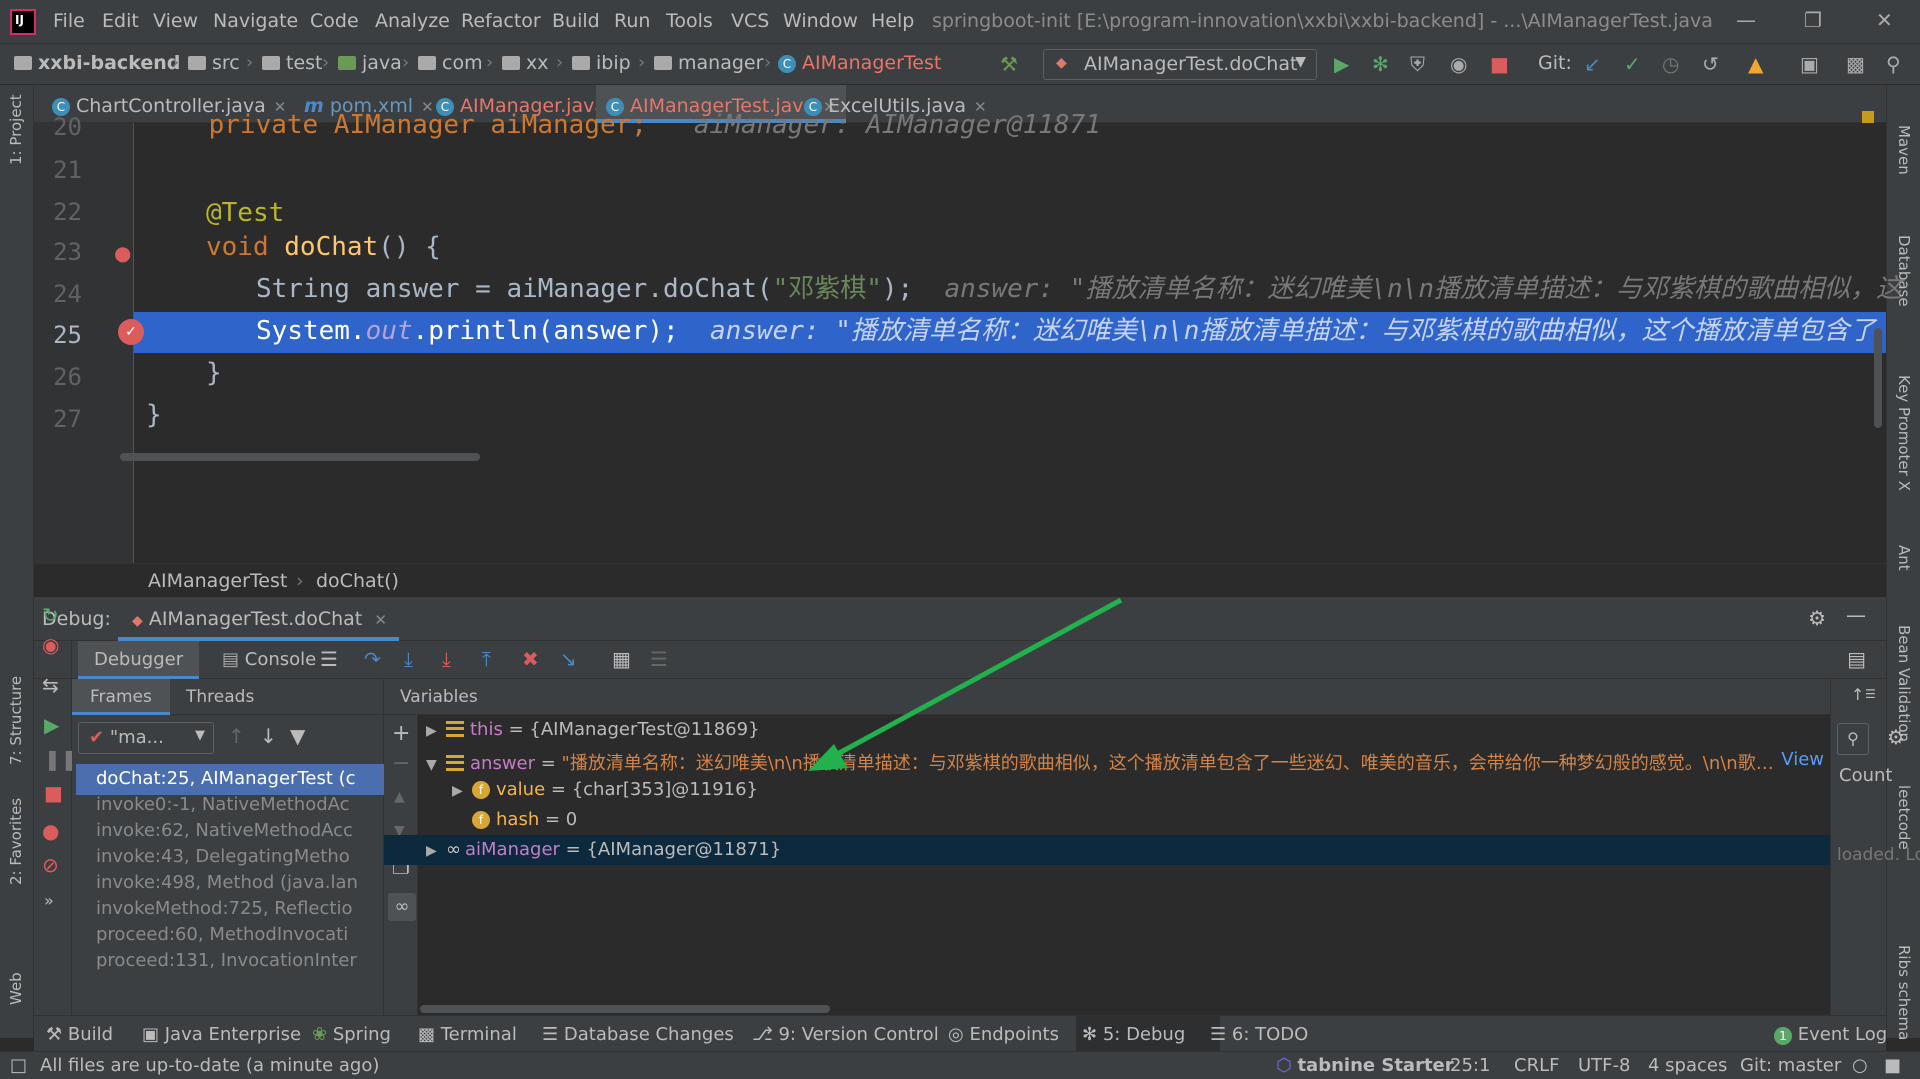 The image size is (1920, 1079). I want to click on annotation-arrow, so click(965, 684).